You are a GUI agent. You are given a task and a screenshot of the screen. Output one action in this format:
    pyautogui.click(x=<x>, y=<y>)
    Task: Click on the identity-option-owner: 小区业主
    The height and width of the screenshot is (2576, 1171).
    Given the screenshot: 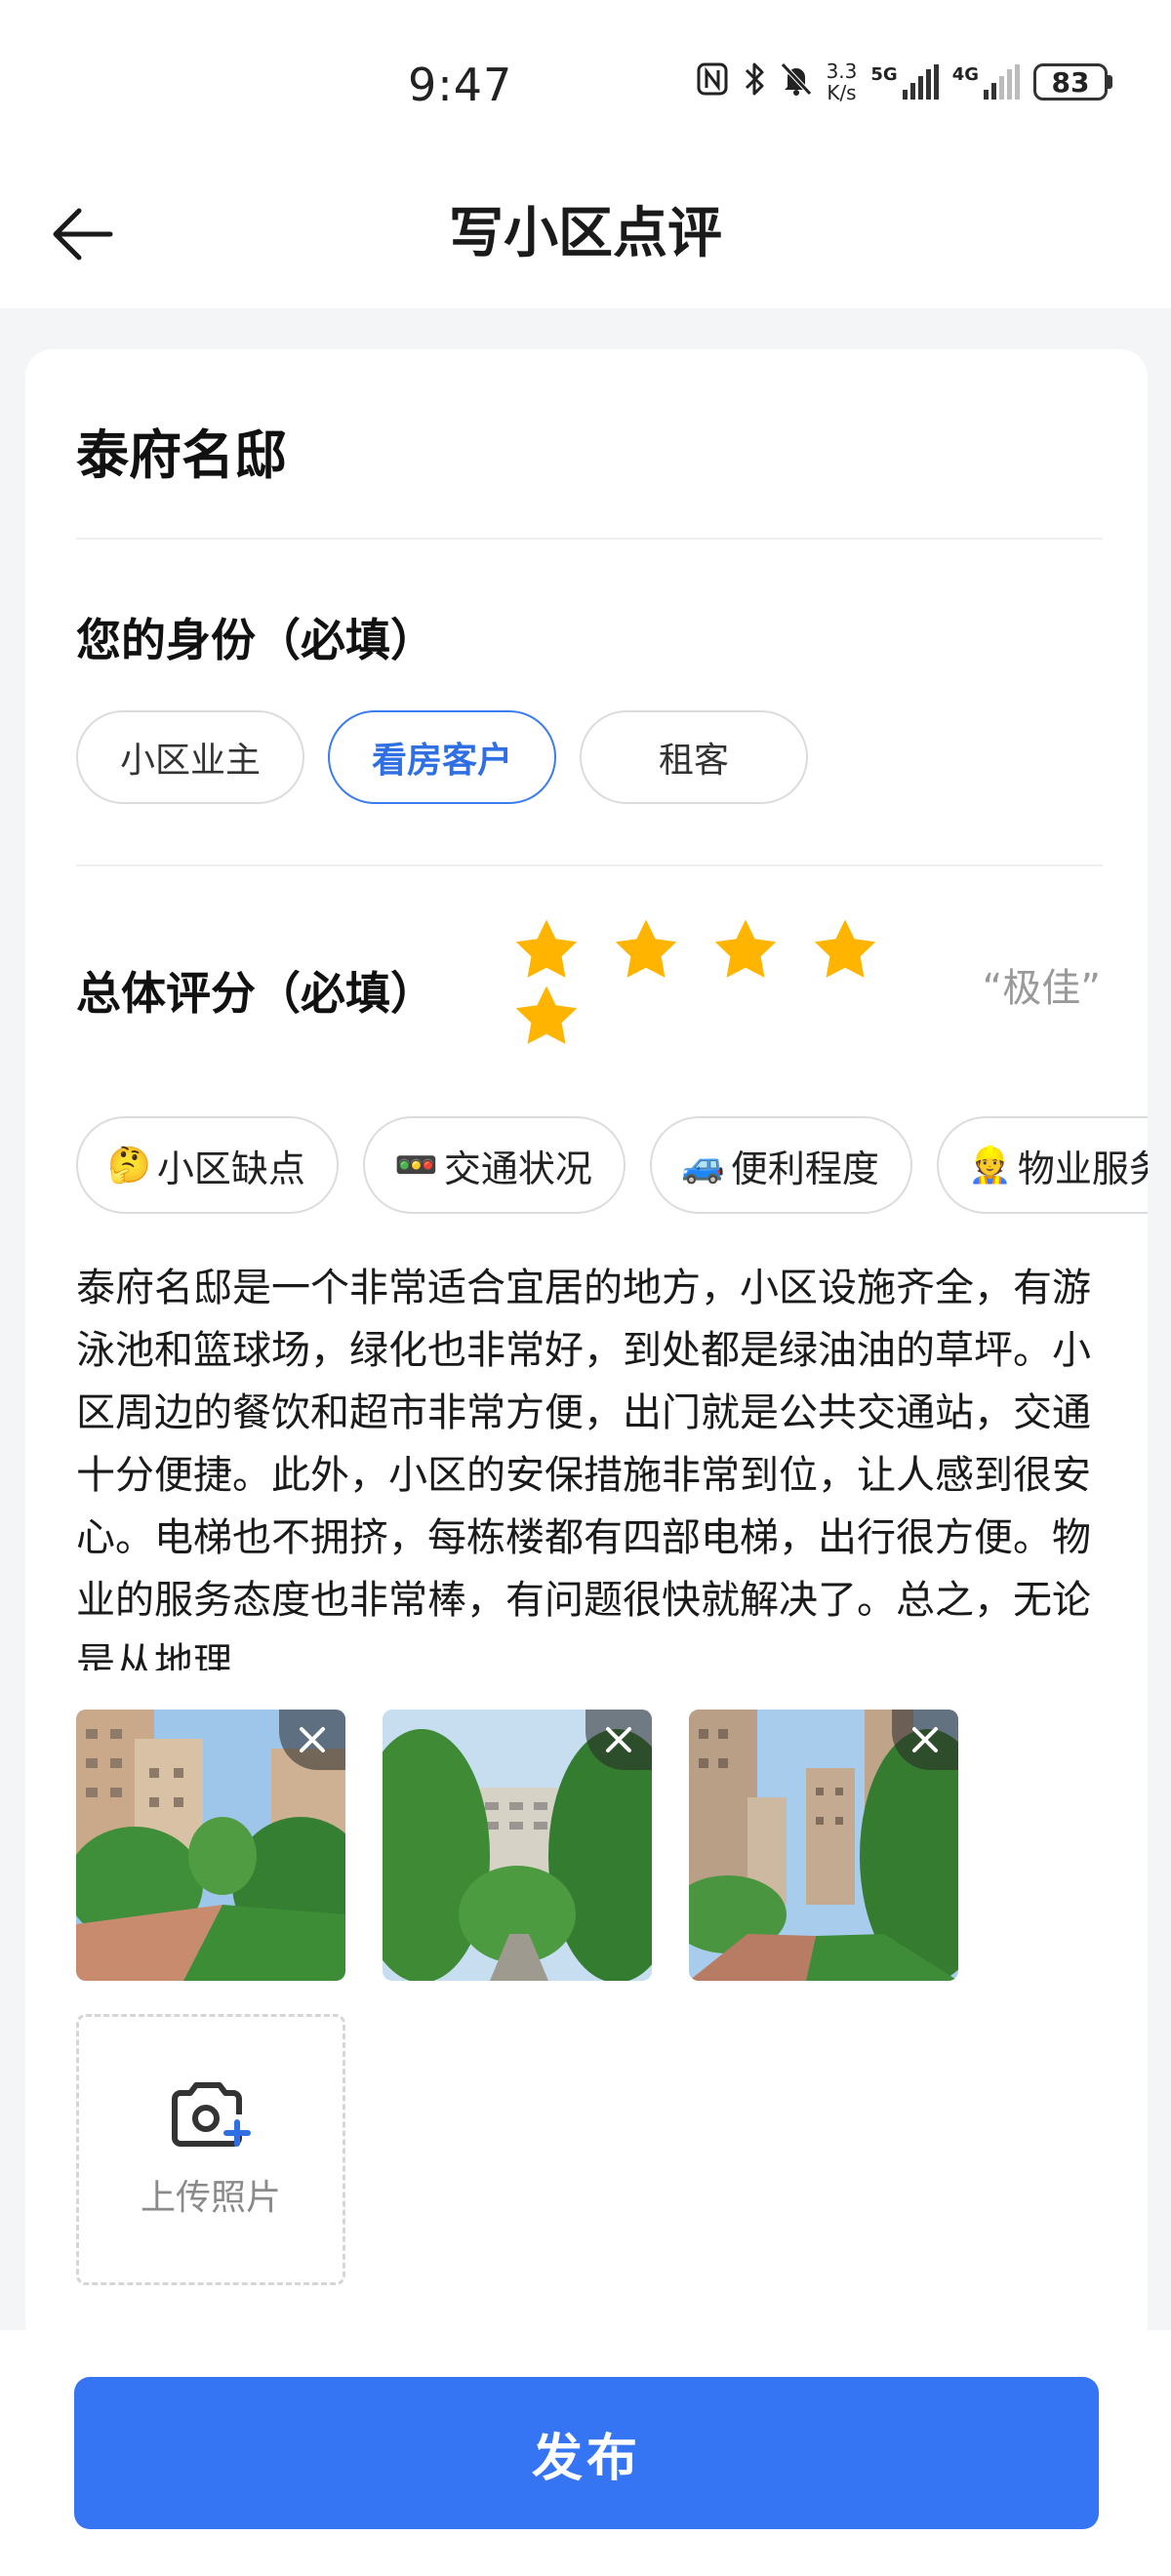 What is the action you would take?
    pyautogui.click(x=190, y=757)
    